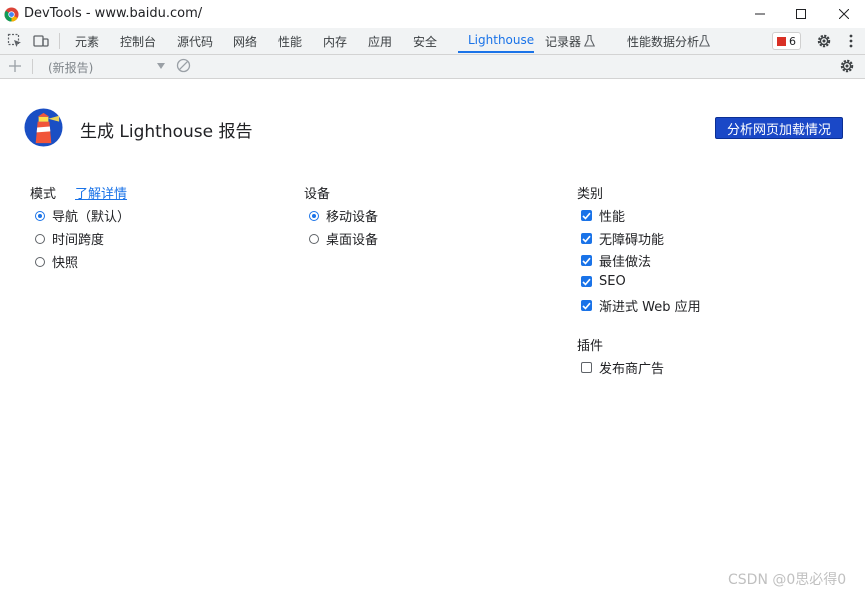 The height and width of the screenshot is (593, 865). I want to click on kebab-menu-icon, so click(851, 41).